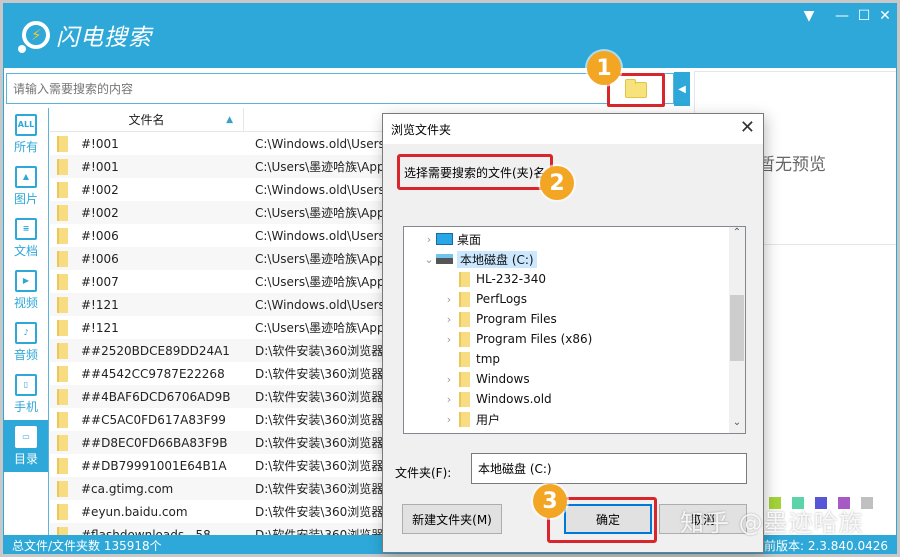 The height and width of the screenshot is (557, 900). What do you see at coordinates (469, 239) in the screenshot?
I see `tree-item-label: 桌面` at bounding box center [469, 239].